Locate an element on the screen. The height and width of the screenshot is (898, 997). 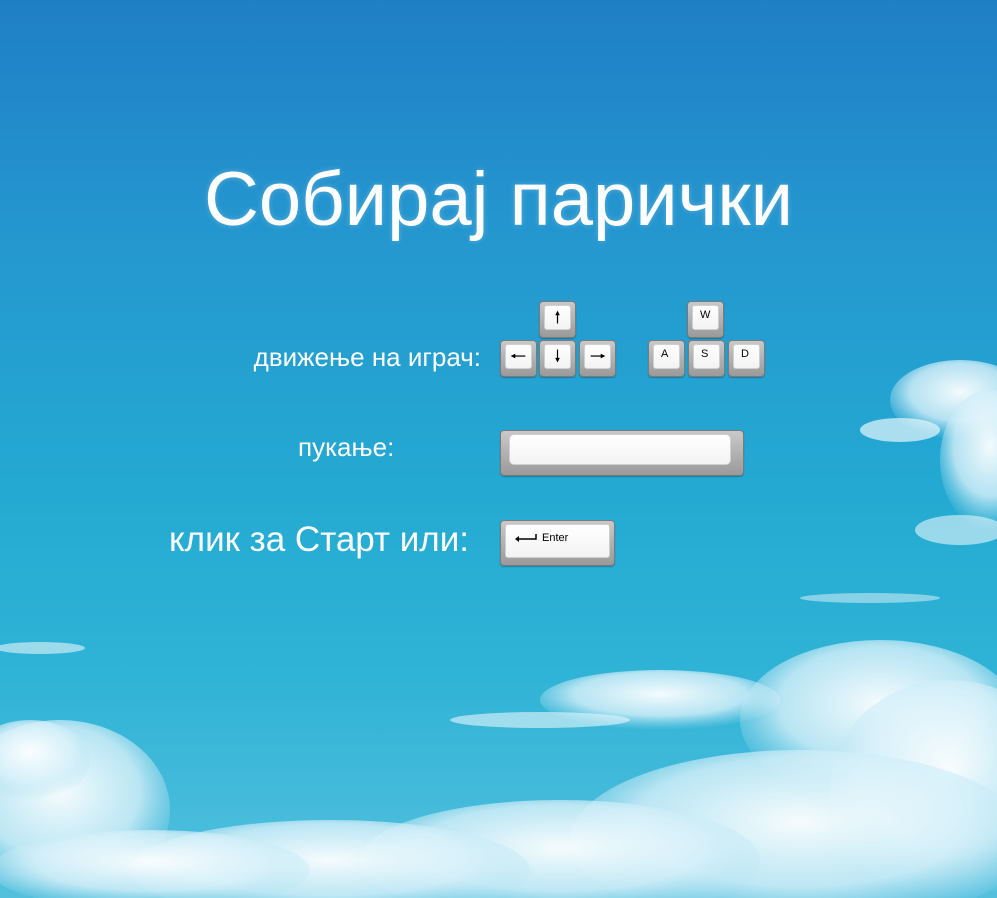
enter-key-start-button: Enter is located at coordinates (557, 543).